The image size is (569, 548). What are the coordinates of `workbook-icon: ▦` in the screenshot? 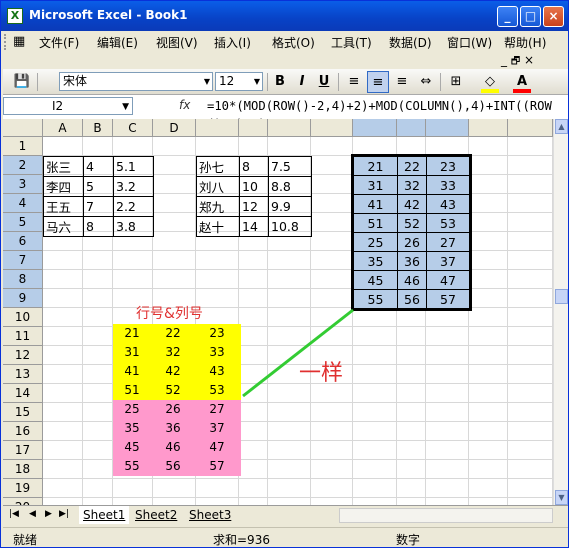 It's located at (19, 41).